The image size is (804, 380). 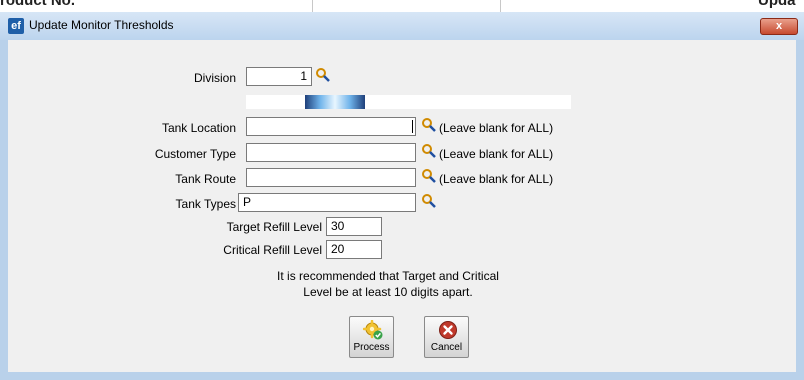 I want to click on tank-route-lookup-icon, so click(x=429, y=176).